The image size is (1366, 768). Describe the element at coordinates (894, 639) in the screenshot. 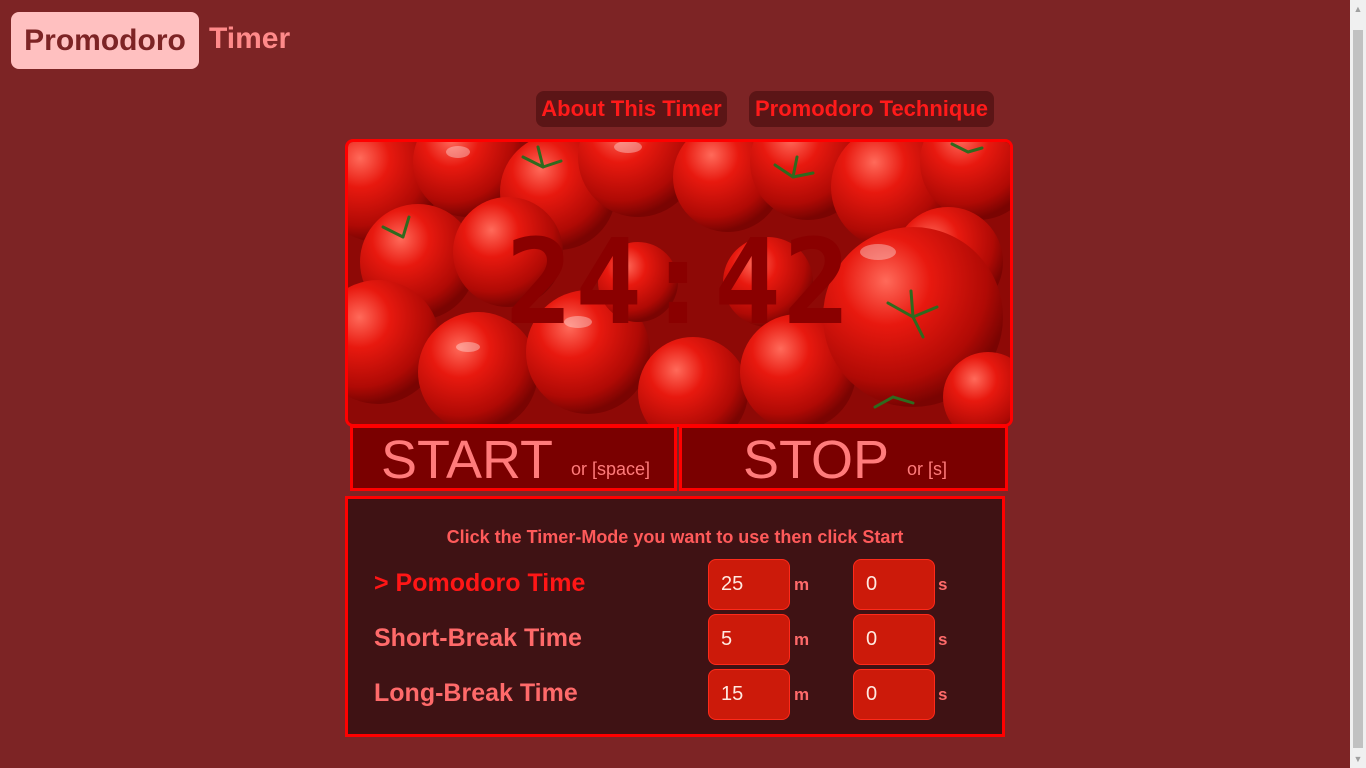

I see `short-break-seconds-input: 0` at that location.